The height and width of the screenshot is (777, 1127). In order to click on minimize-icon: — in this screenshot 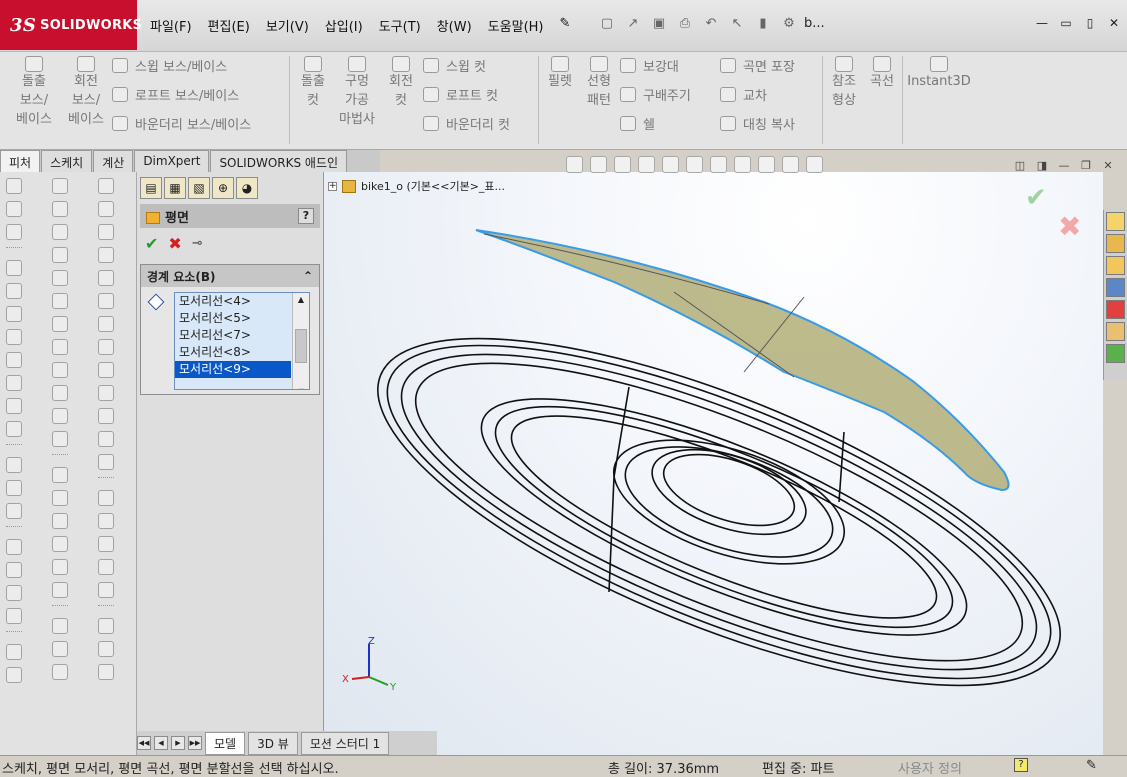, I will do `click(1042, 23)`.